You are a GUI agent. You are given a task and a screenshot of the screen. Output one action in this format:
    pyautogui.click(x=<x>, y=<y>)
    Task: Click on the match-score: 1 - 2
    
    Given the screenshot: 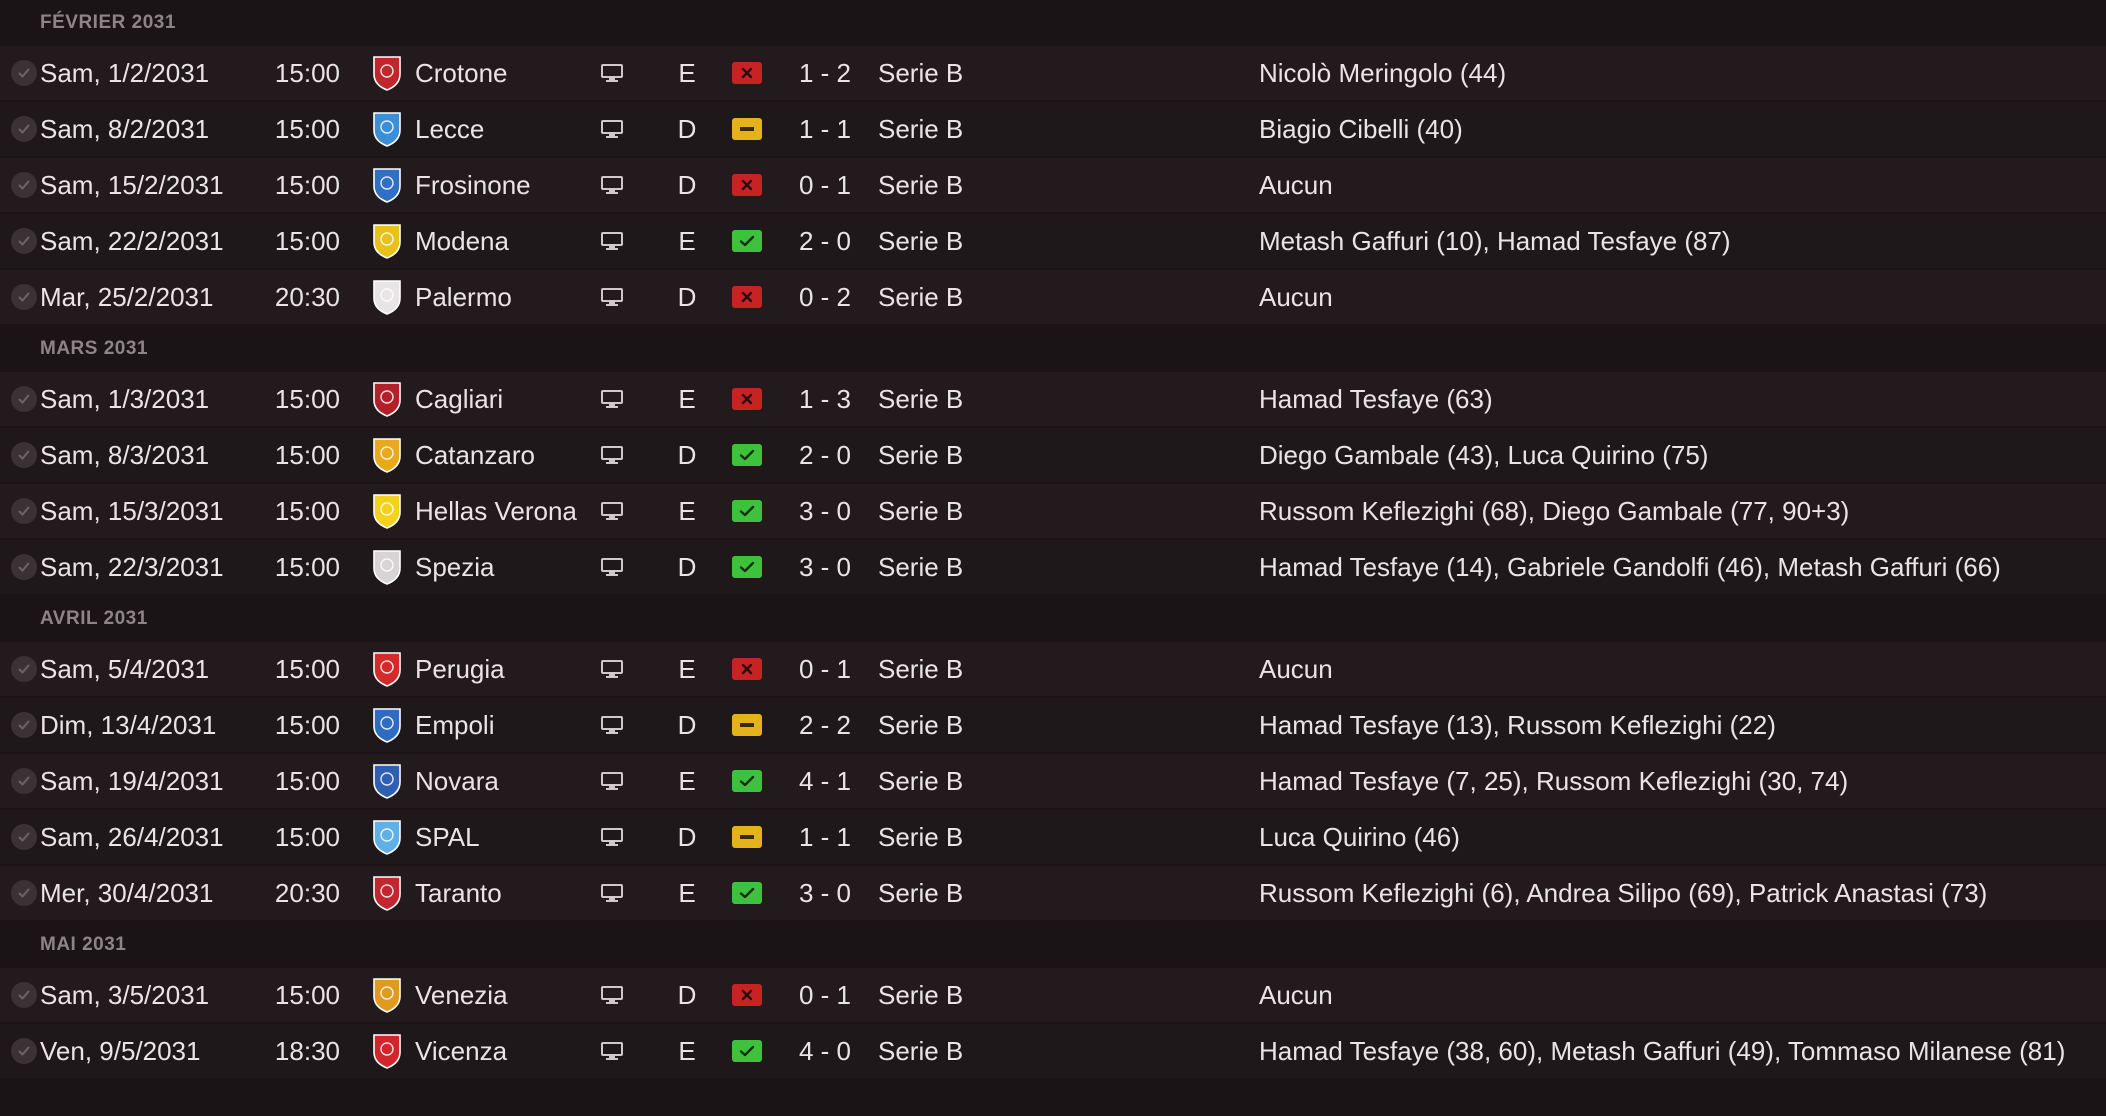 What is the action you would take?
    pyautogui.click(x=825, y=73)
    